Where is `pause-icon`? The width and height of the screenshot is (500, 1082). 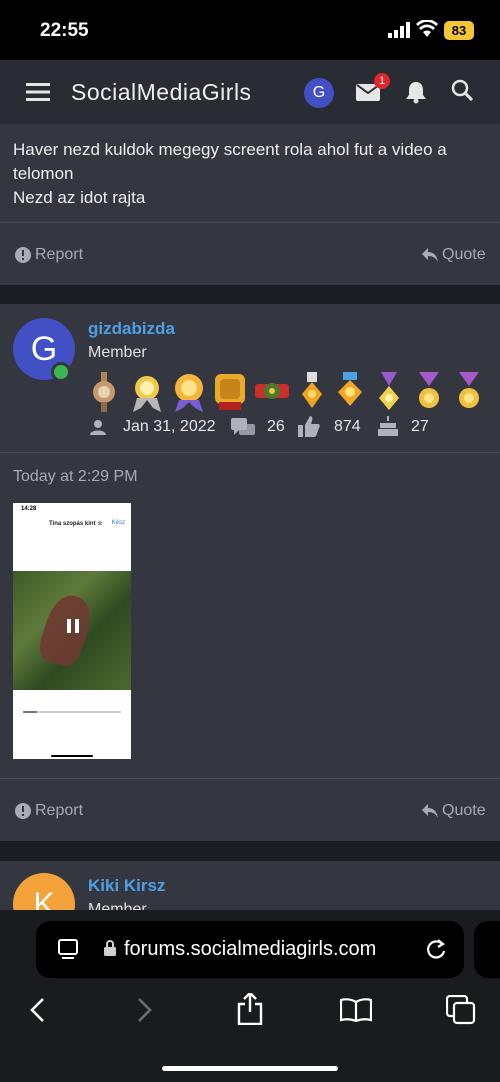 pause-icon is located at coordinates (73, 626).